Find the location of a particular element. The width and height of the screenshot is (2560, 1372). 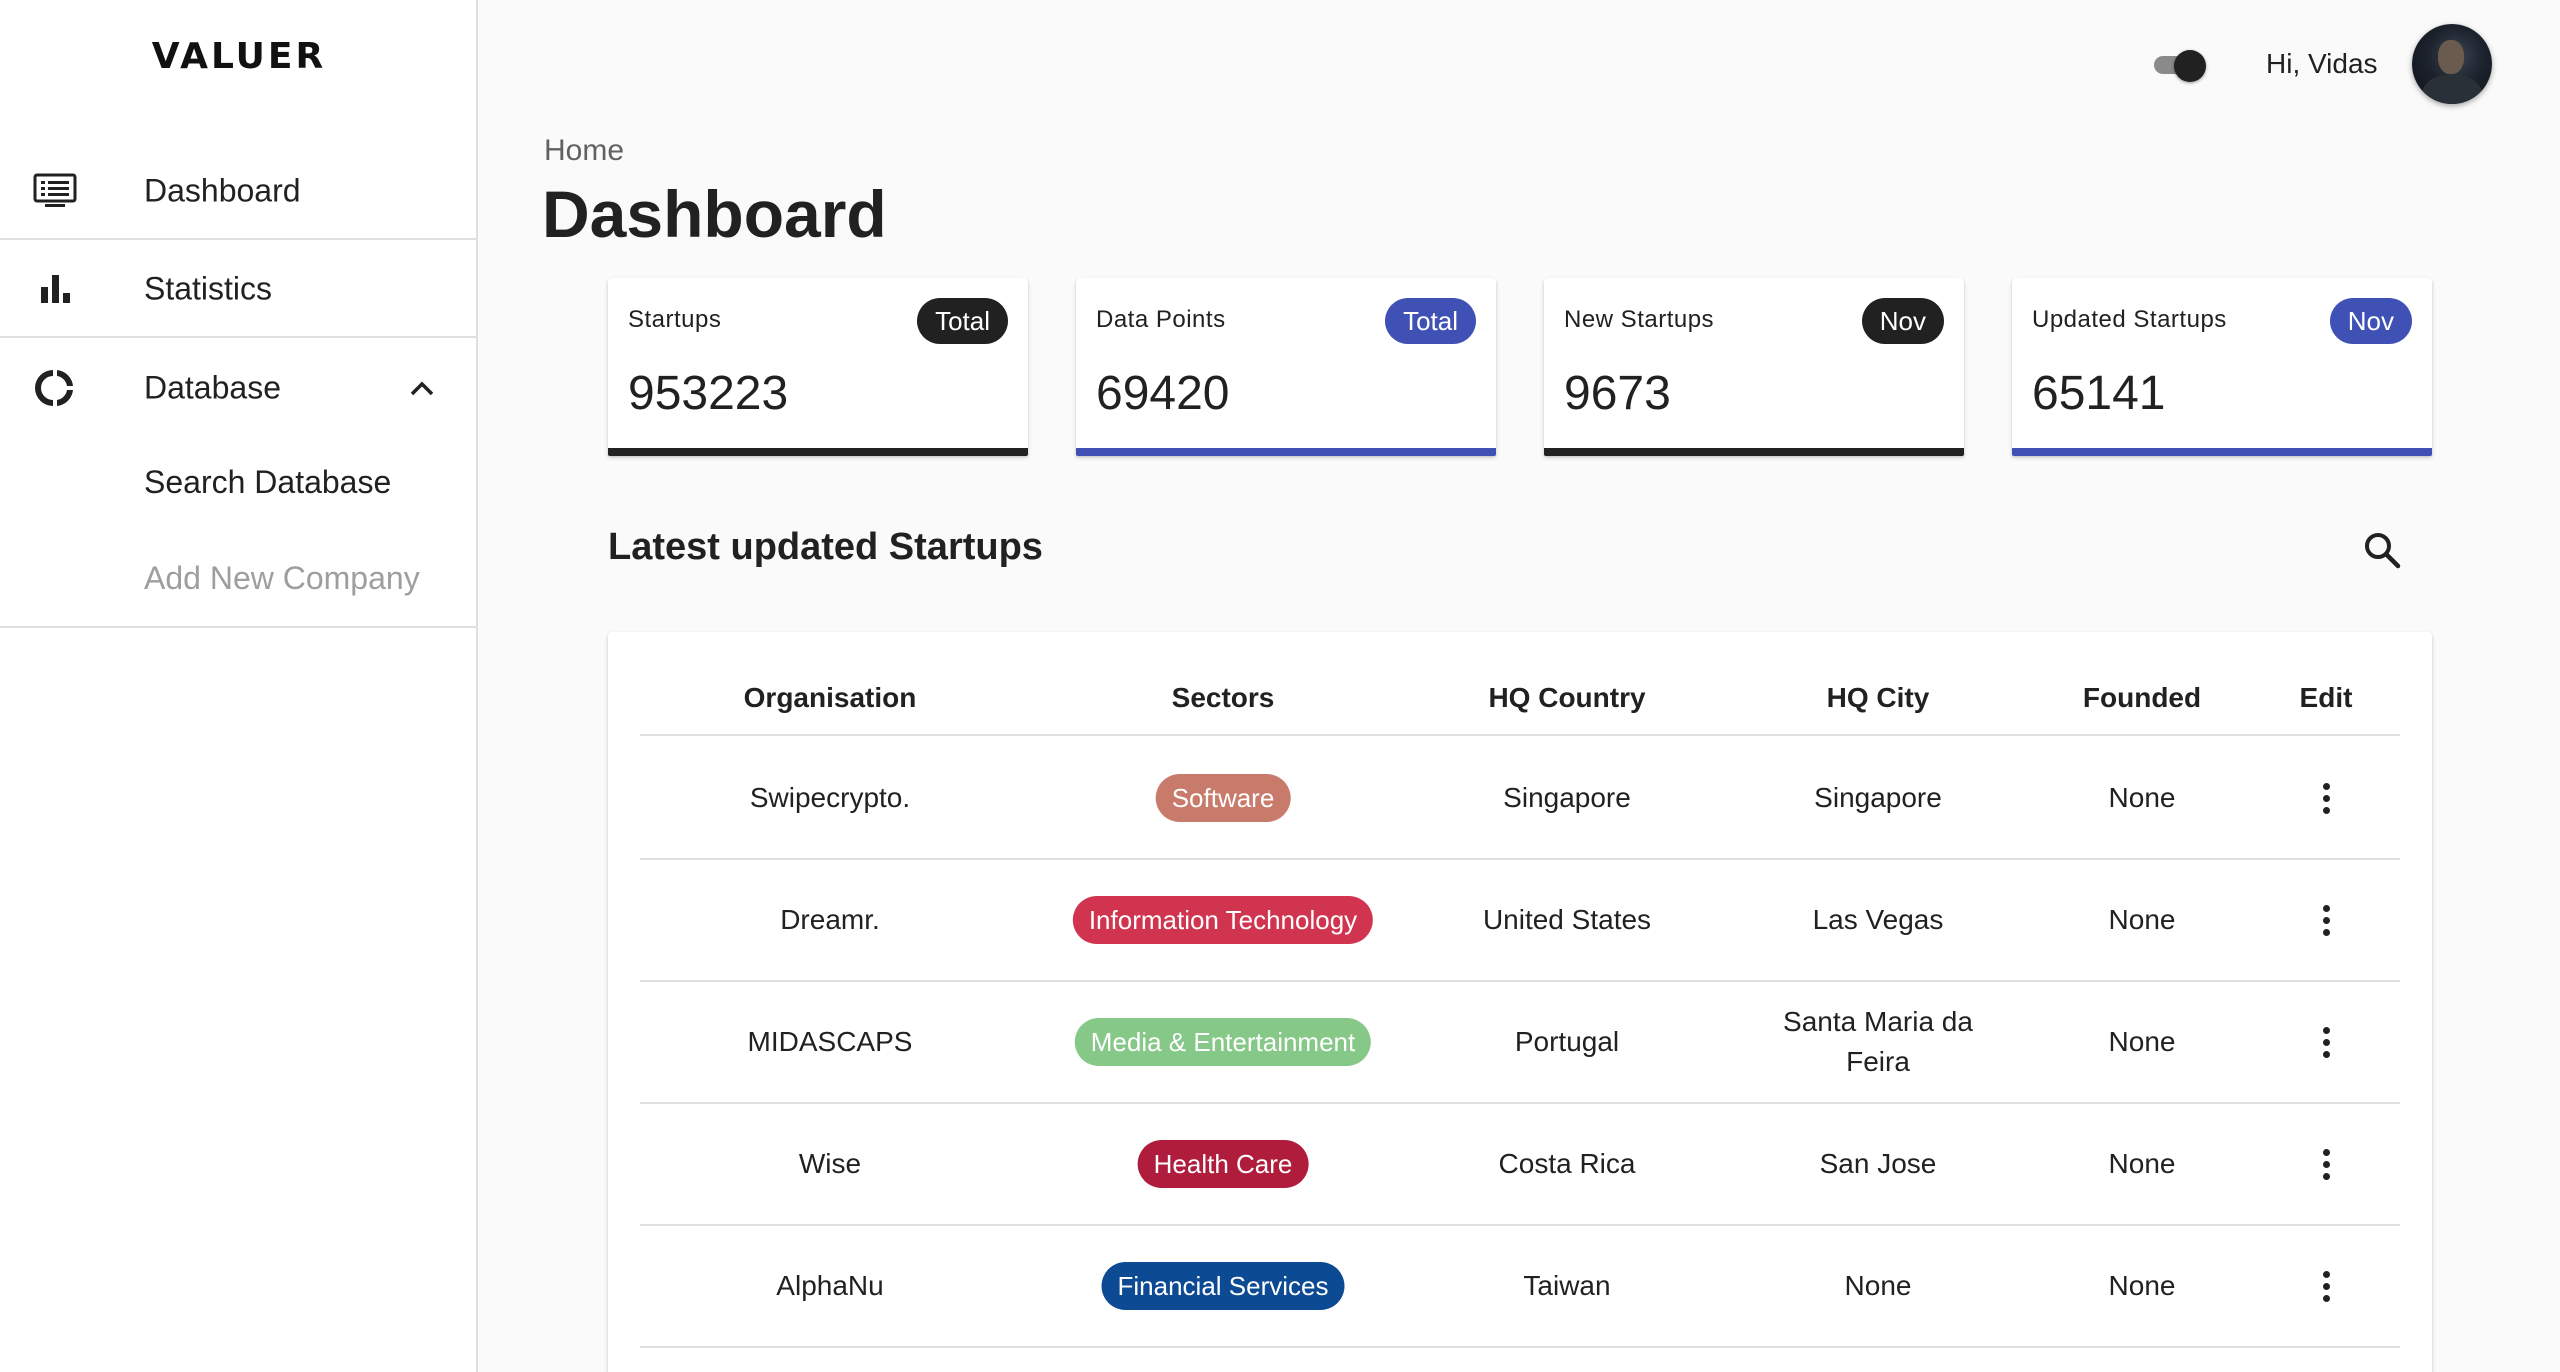

stat-value: 65141 is located at coordinates (2099, 393).